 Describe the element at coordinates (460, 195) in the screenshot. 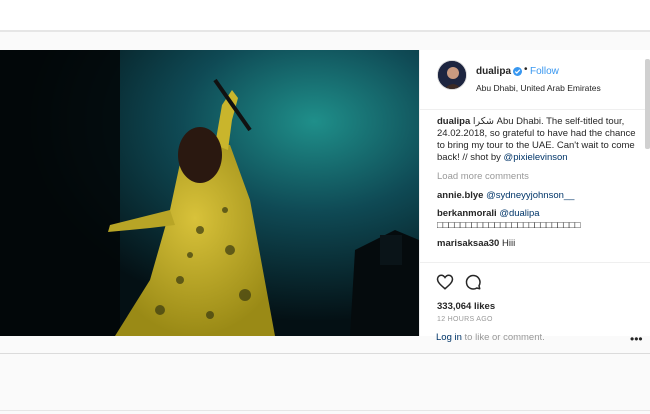

I see `comment-username: annie.blye` at that location.